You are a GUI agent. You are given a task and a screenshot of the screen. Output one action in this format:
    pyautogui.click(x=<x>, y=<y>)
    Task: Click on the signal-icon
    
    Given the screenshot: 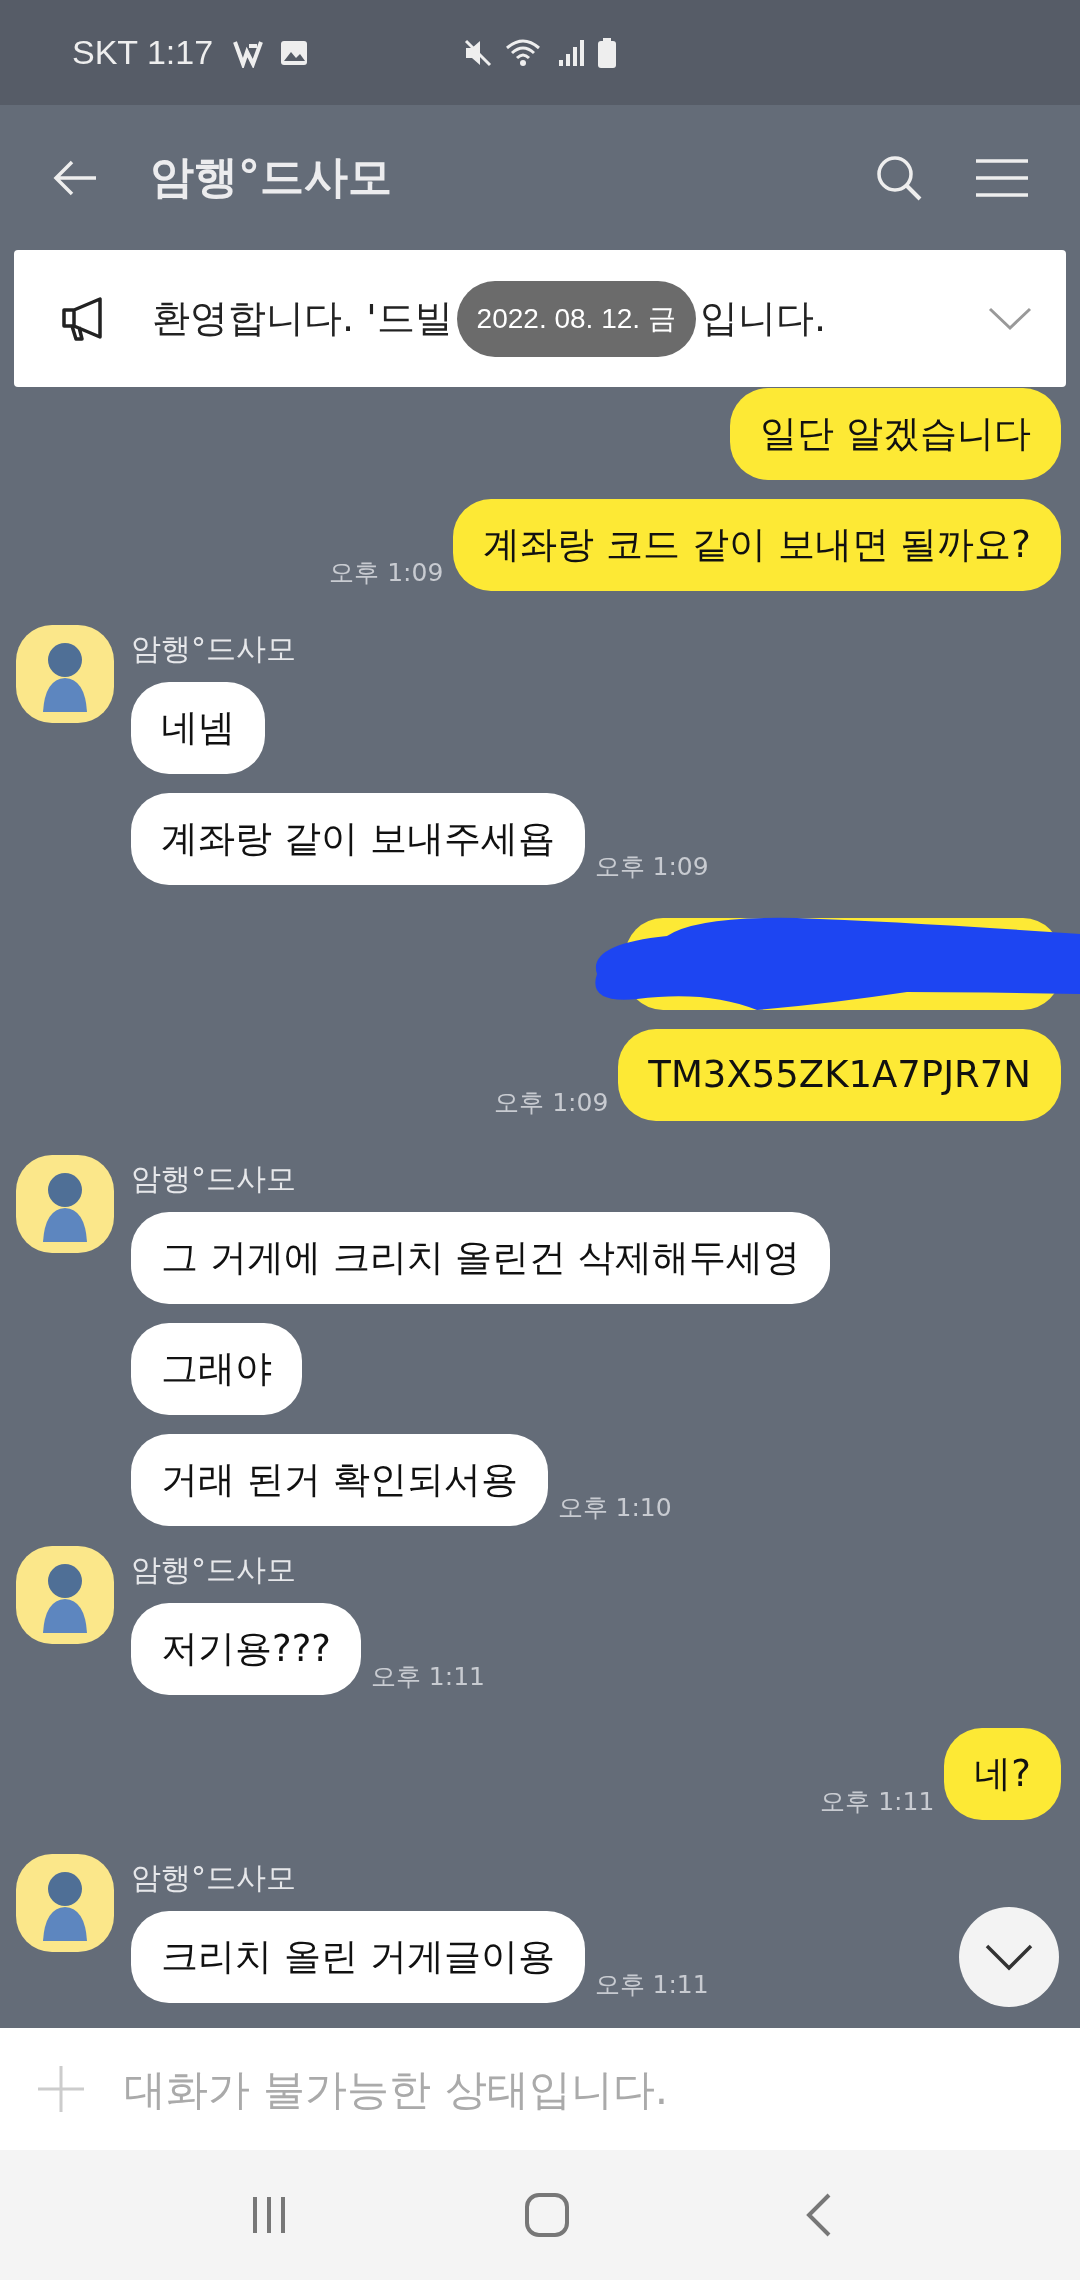 What is the action you would take?
    pyautogui.click(x=571, y=52)
    